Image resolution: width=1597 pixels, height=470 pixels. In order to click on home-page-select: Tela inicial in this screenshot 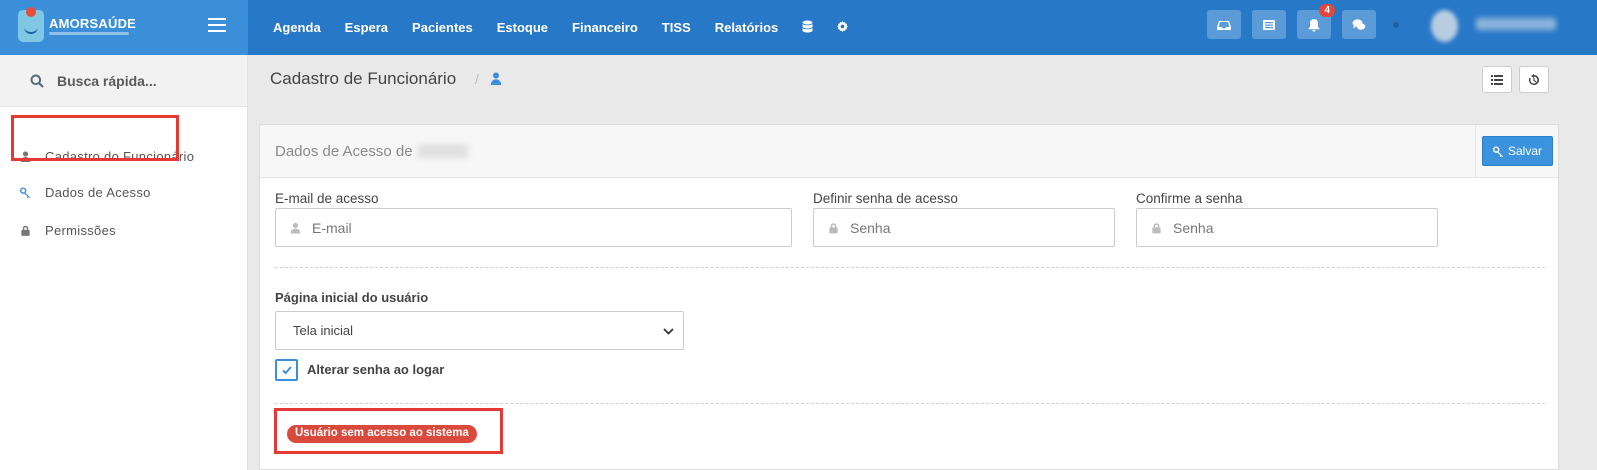, I will do `click(479, 330)`.